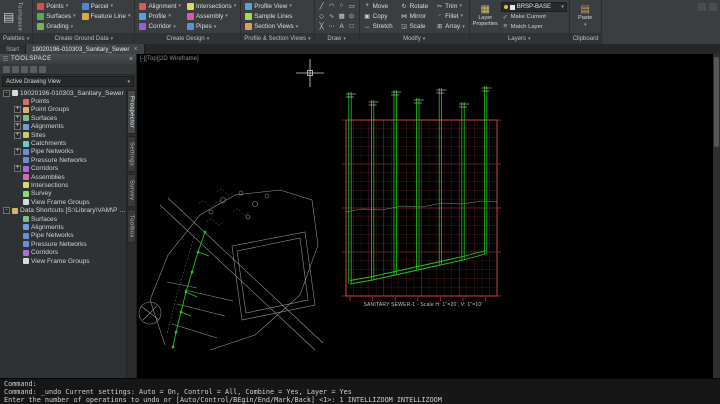 The height and width of the screenshot is (404, 720). What do you see at coordinates (63, 135) in the screenshot?
I see `tree-item: + Sites` at bounding box center [63, 135].